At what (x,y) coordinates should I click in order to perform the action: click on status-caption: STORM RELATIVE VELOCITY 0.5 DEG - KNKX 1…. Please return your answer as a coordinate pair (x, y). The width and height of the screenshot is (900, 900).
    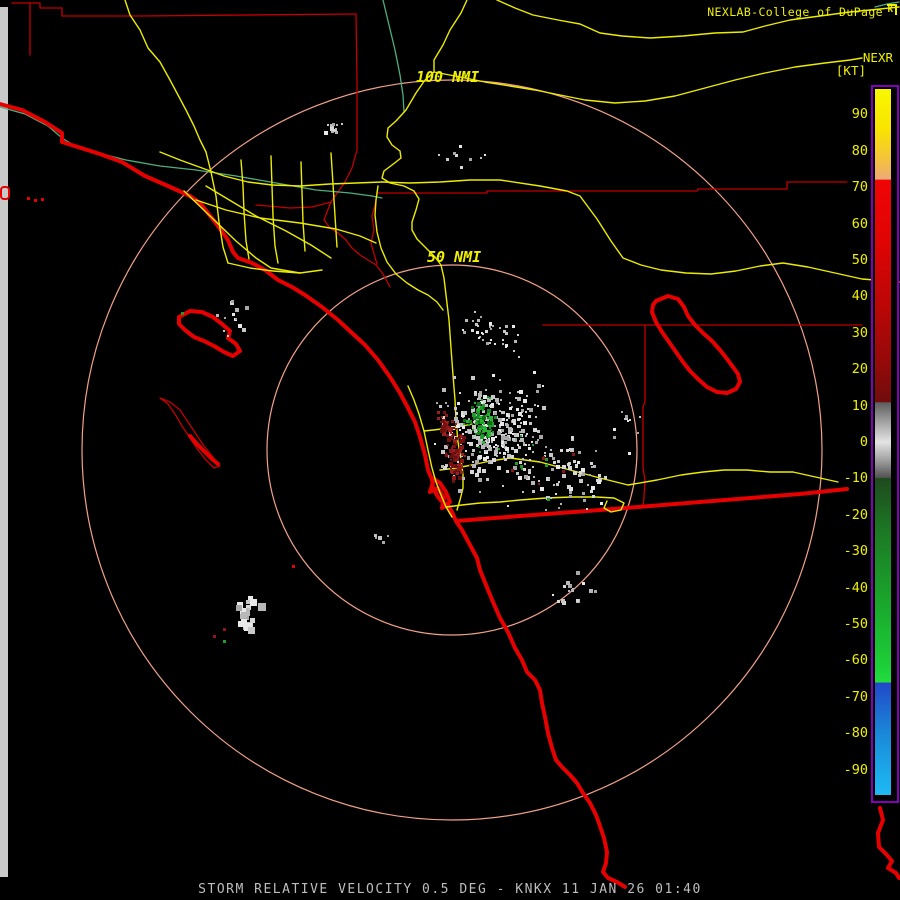
    Looking at the image, I should click on (450, 889).